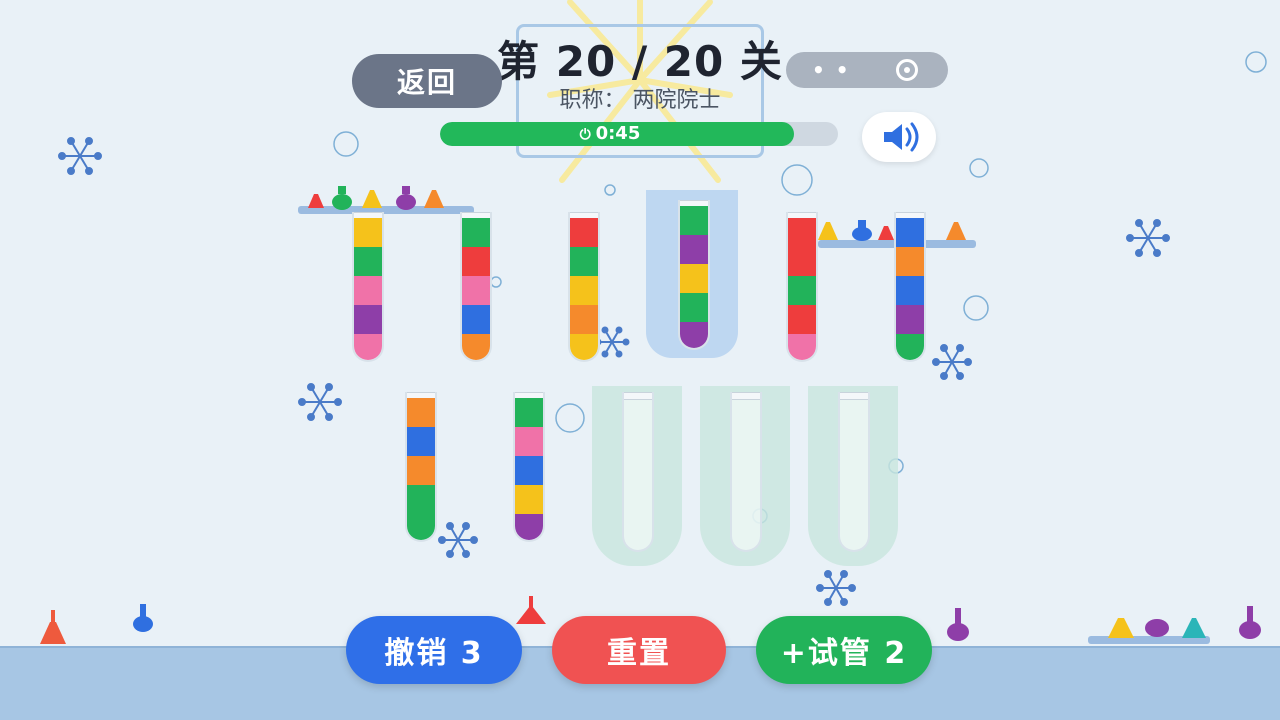 This screenshot has height=720, width=1280. Describe the element at coordinates (376, 198) in the screenshot. I see `flasks-left` at that location.